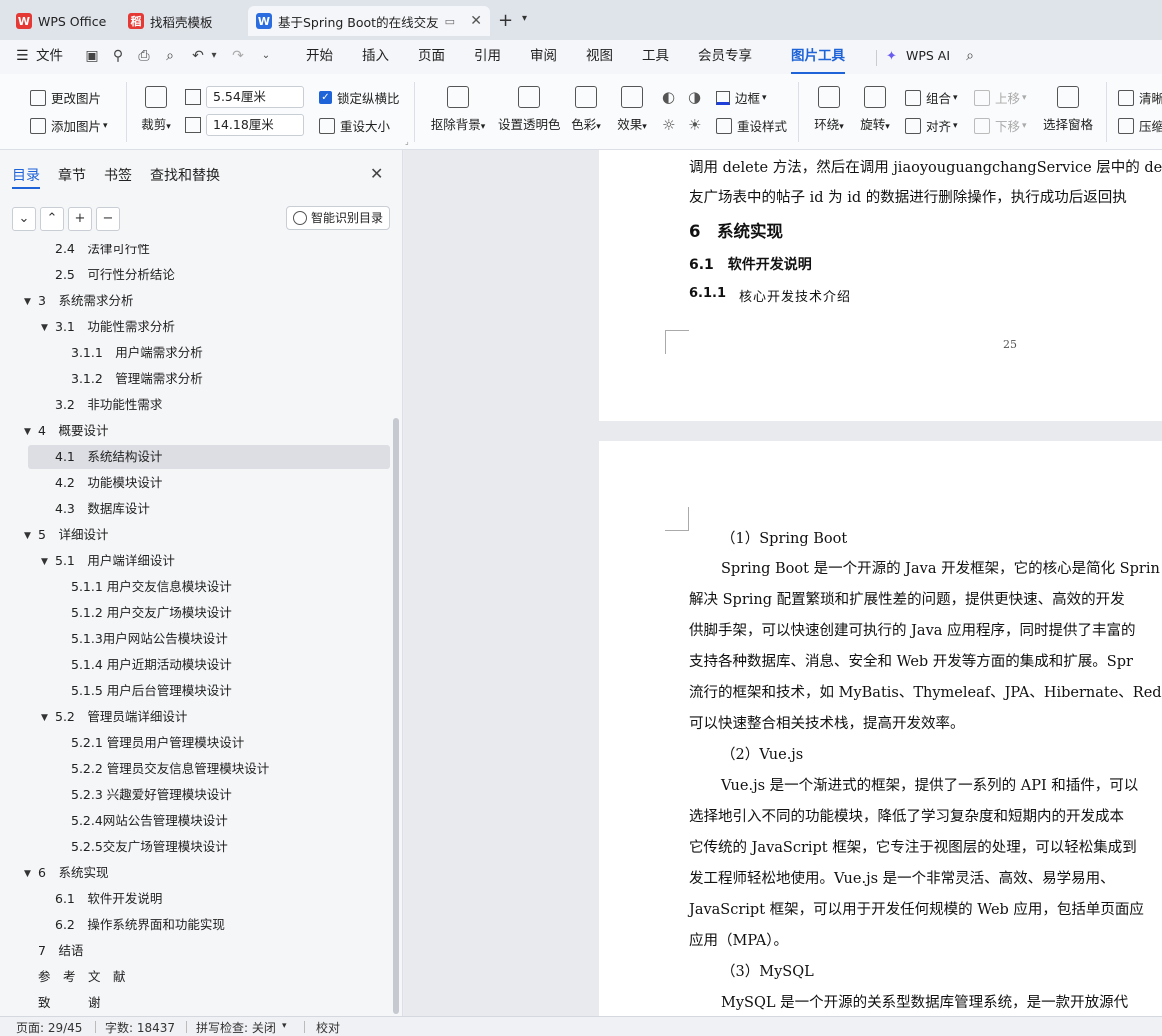  I want to click on toc-item: 5.1.4 用户近期活动模块设计, so click(151, 665).